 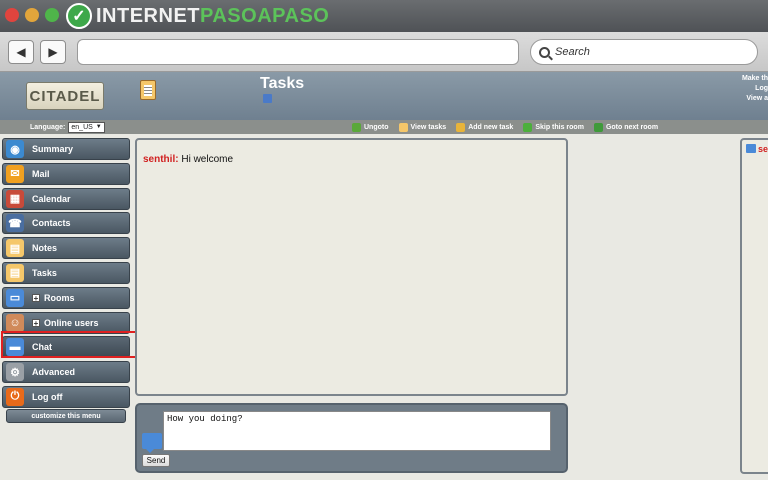 I want to click on customize-menu-button: customize this menu, so click(x=66, y=416).